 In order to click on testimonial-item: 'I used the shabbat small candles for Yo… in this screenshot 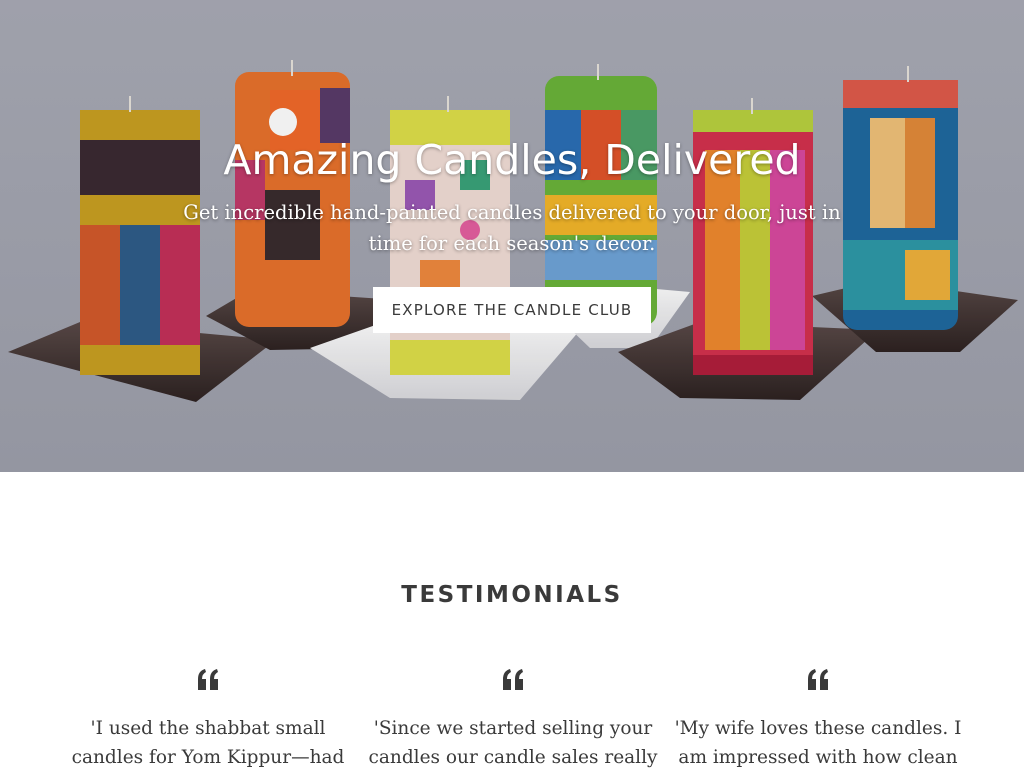, I will do `click(208, 718)`.